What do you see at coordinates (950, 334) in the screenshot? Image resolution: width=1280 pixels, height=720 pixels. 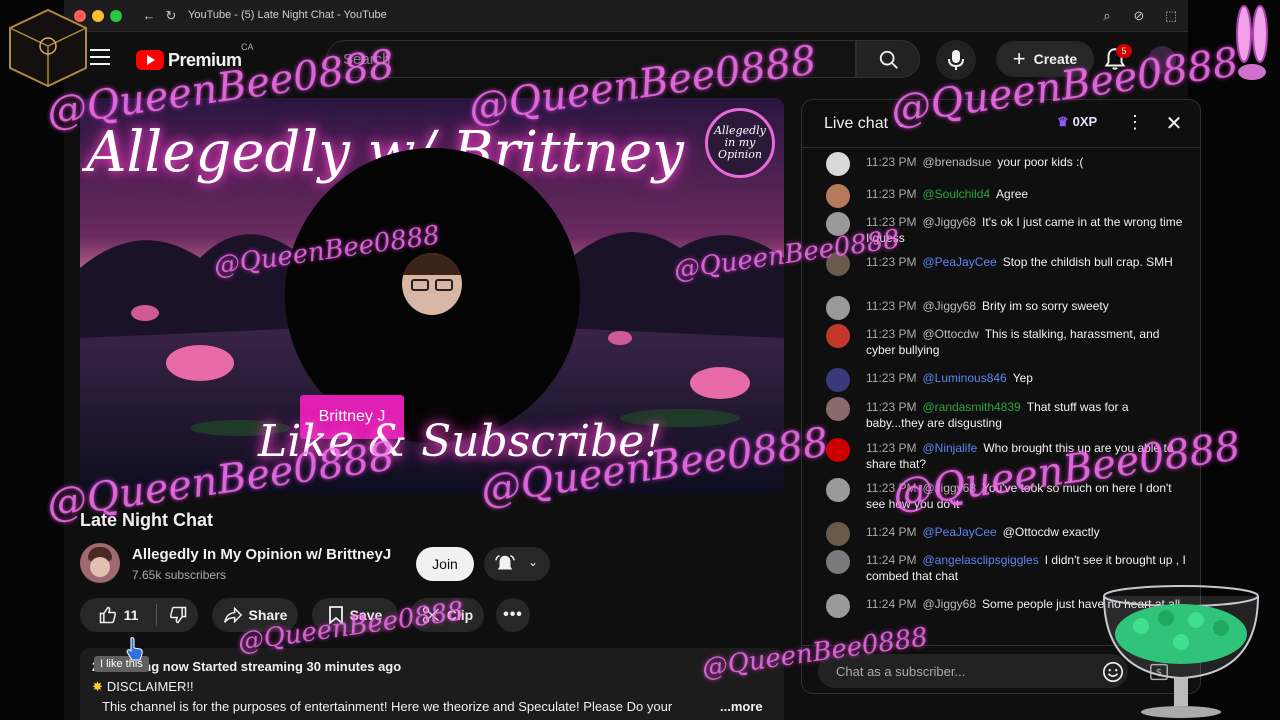 I see `chat-author-name: @Ottocdw` at bounding box center [950, 334].